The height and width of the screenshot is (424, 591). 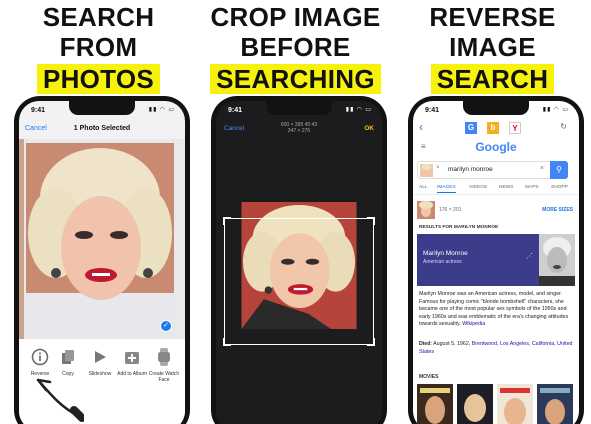 I want to click on yandex-engine-icon: Y, so click(x=515, y=128).